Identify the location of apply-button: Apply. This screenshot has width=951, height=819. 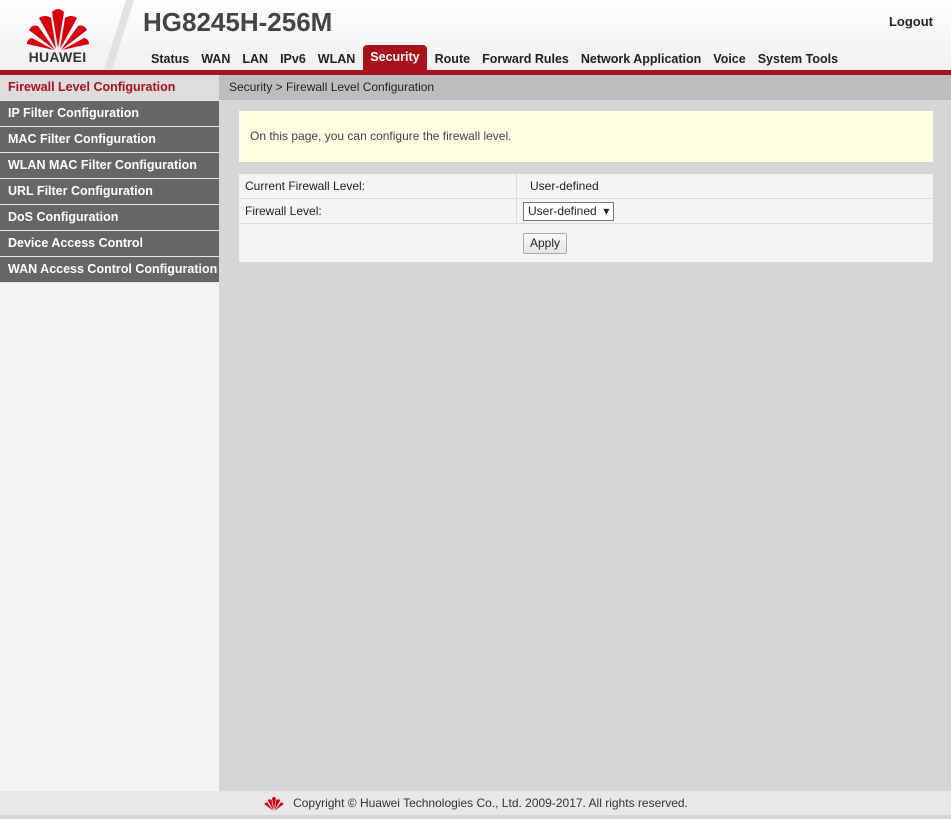
(545, 243).